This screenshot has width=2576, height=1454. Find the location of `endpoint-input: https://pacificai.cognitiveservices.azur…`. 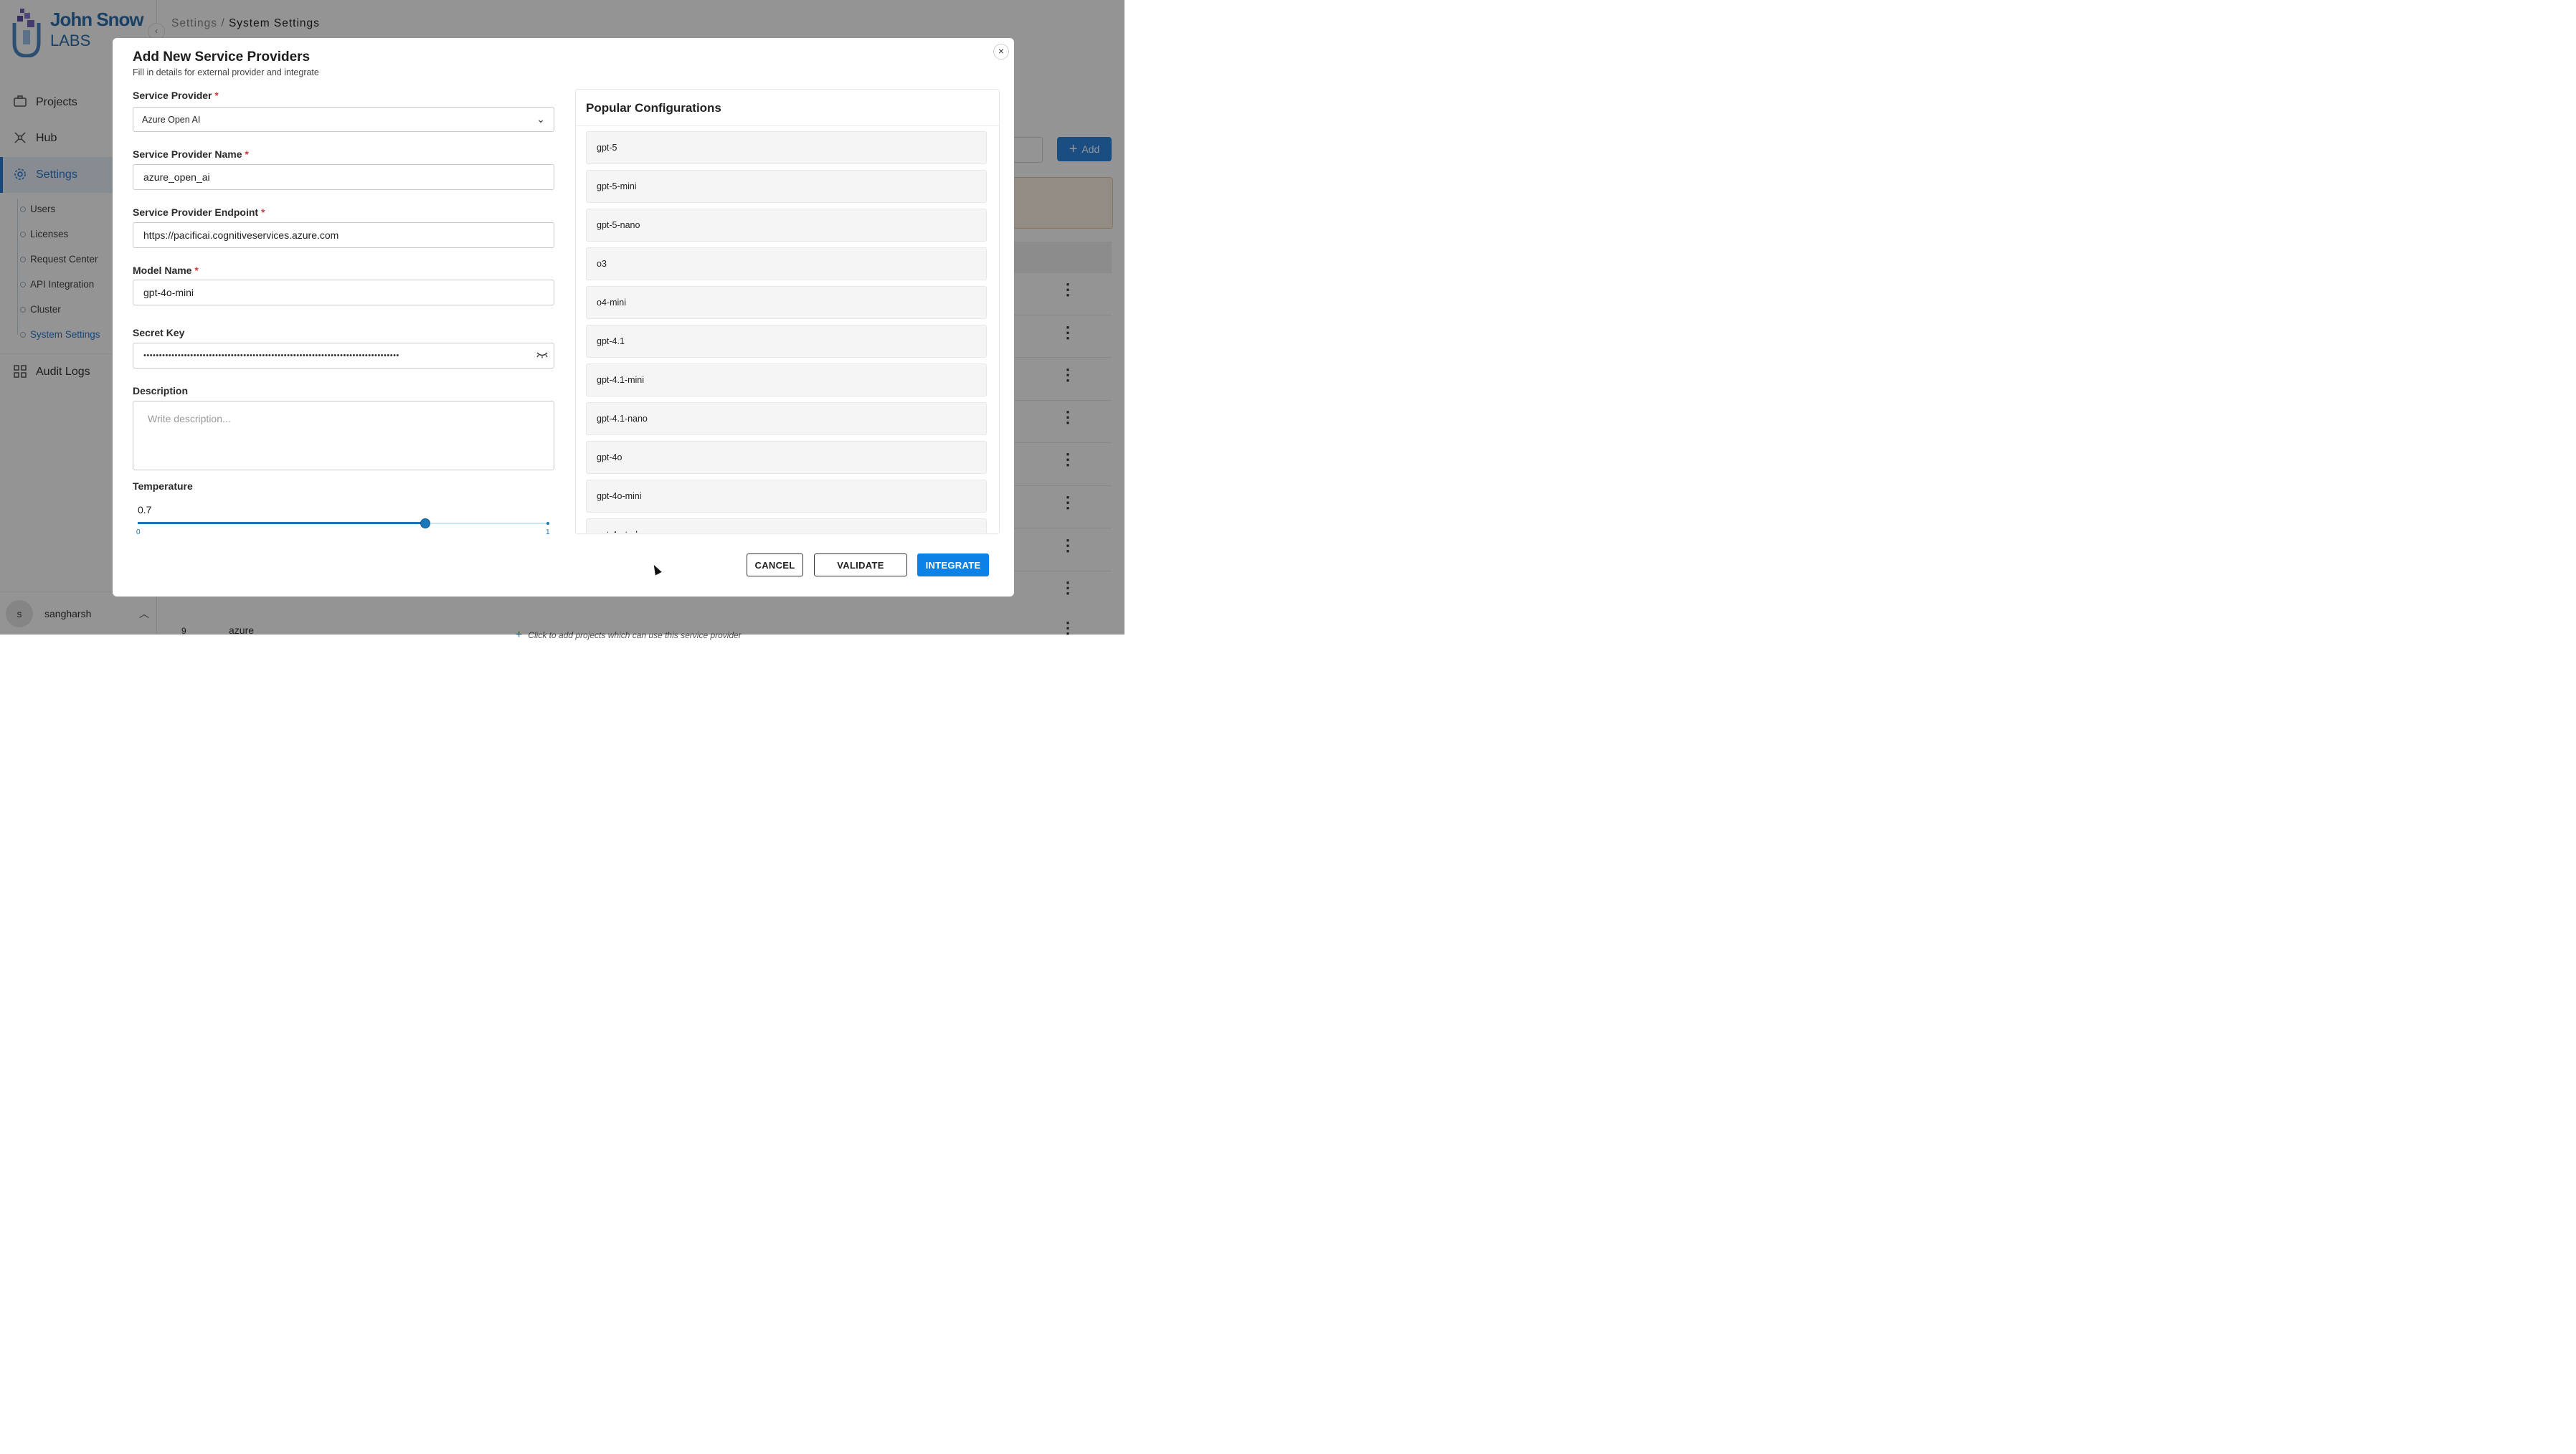

endpoint-input: https://pacificai.cognitiveservices.azur… is located at coordinates (343, 235).